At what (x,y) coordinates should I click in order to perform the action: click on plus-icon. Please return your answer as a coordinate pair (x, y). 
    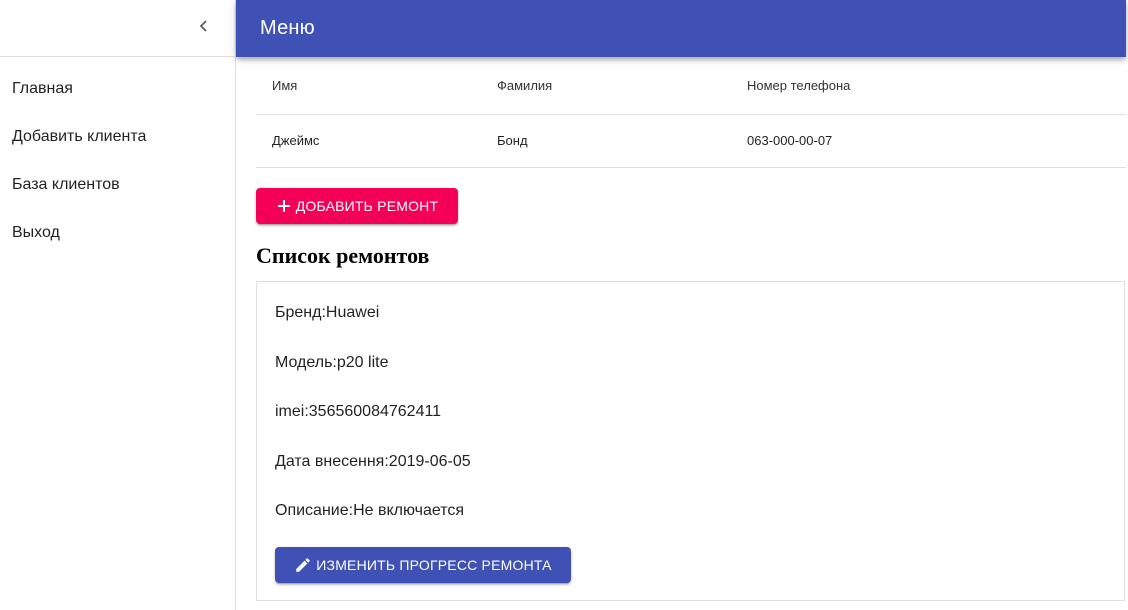
    Looking at the image, I should click on (284, 206).